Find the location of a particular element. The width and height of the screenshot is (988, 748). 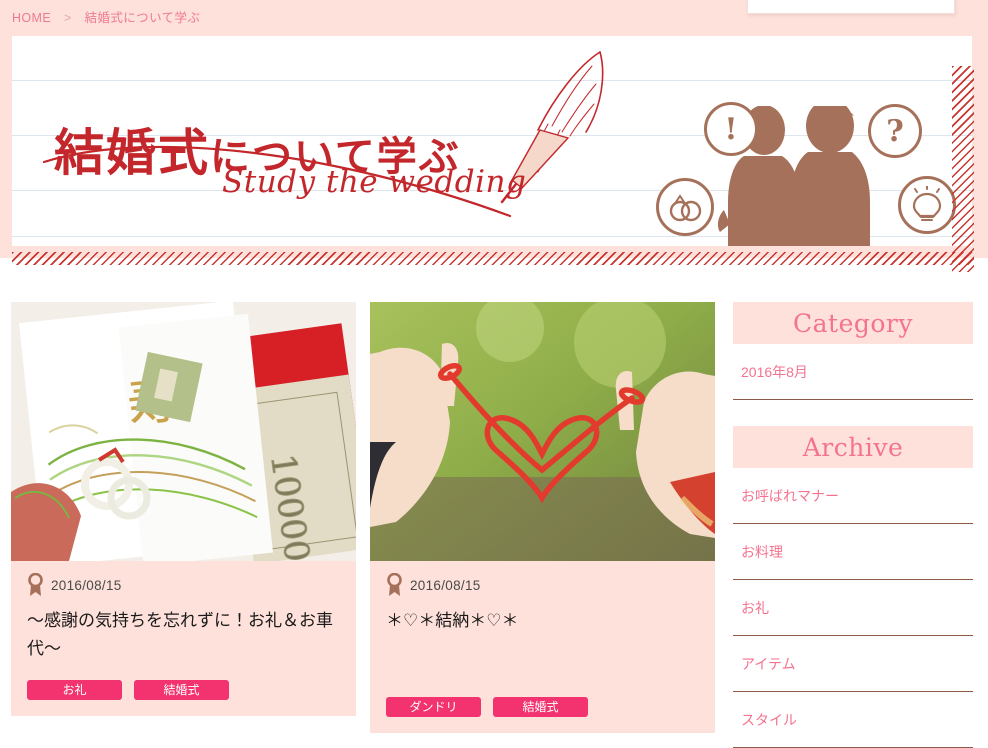

article-tag-list: ダンドリ 結婚式 is located at coordinates (542, 706).